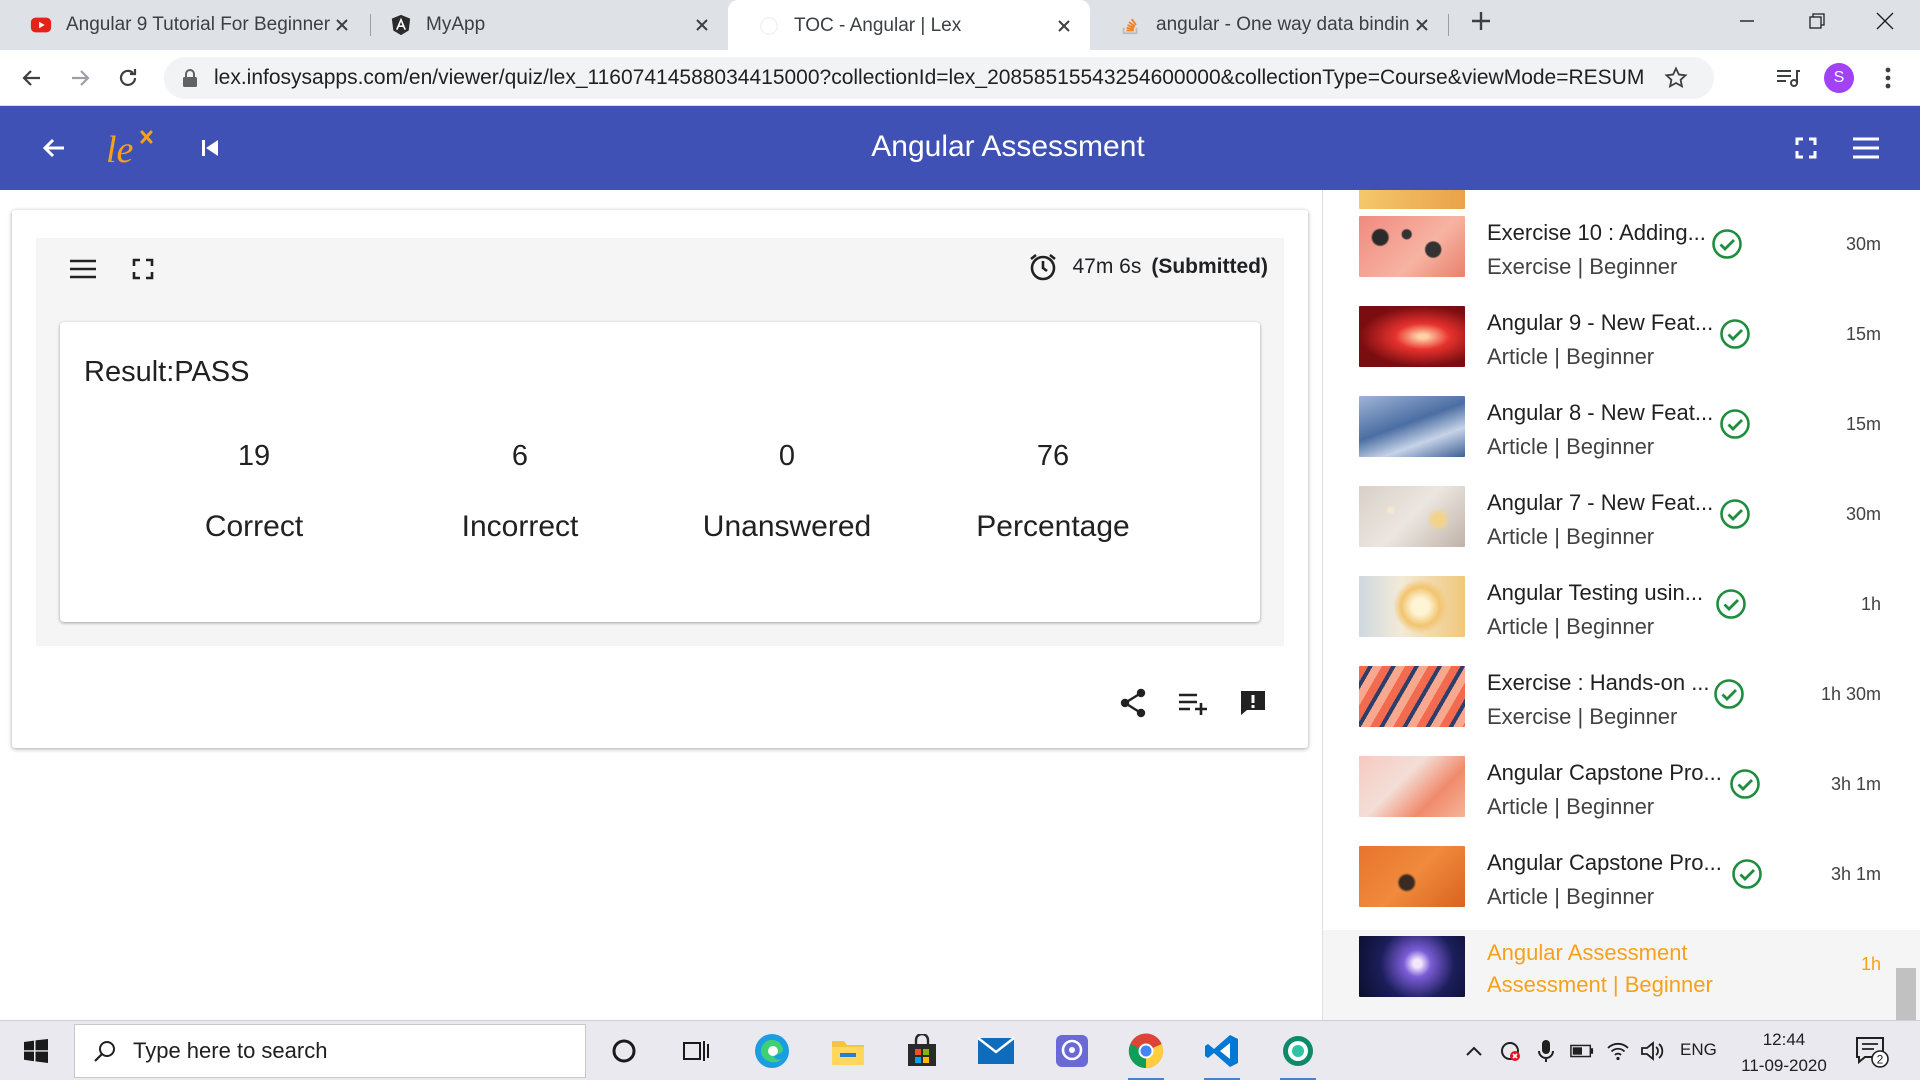  What do you see at coordinates (1146, 1051) in the screenshot?
I see `chrome-browser-icon` at bounding box center [1146, 1051].